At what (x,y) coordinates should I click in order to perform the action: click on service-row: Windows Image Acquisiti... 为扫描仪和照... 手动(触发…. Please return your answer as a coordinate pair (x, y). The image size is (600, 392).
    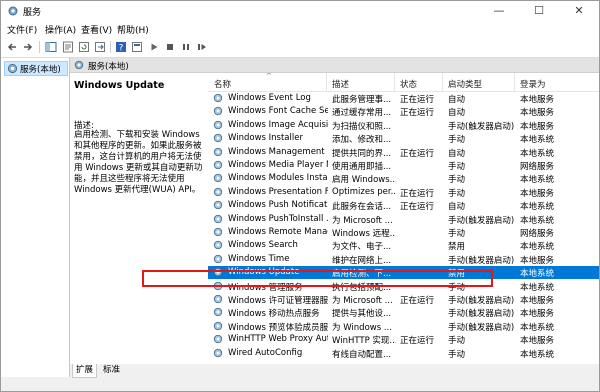
    Looking at the image, I should click on (403, 125).